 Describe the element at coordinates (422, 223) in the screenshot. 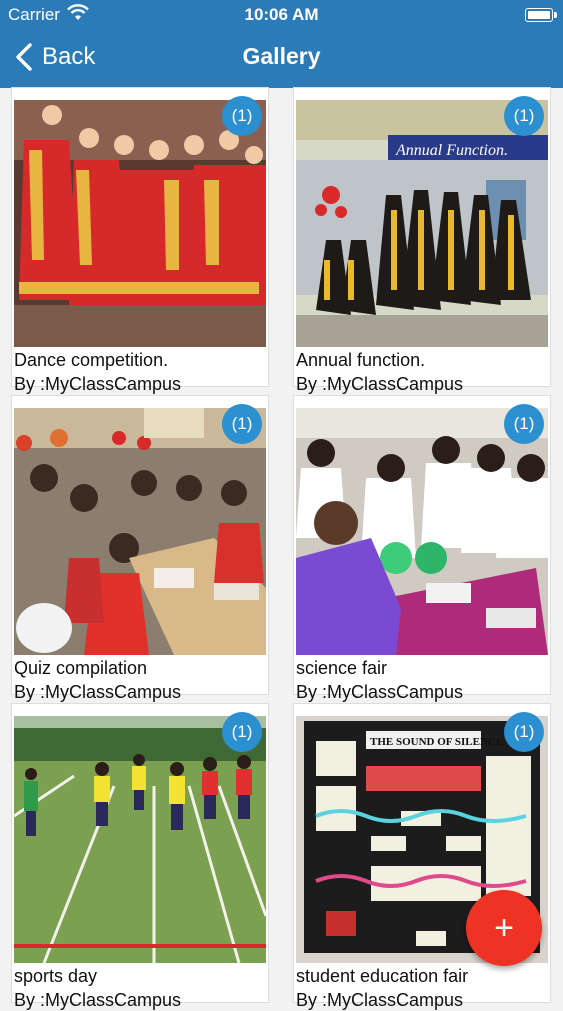

I see `album-photo: Annual Function.` at that location.